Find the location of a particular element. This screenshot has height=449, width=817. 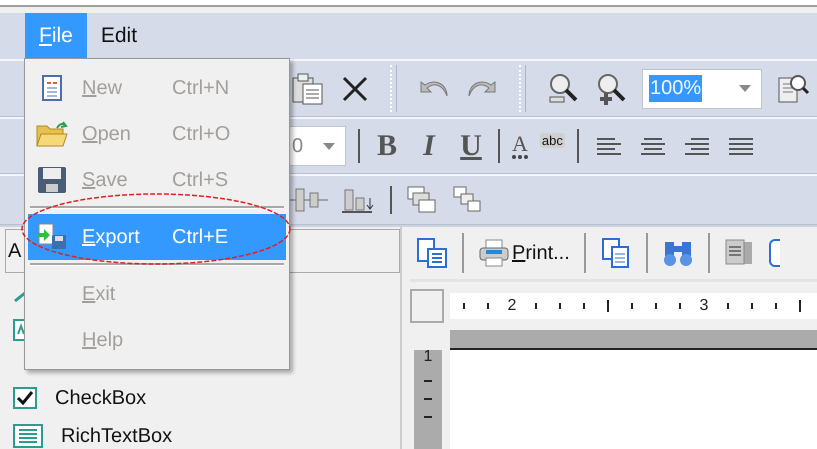

toolbox-item: RichTextBox is located at coordinates (116, 436).